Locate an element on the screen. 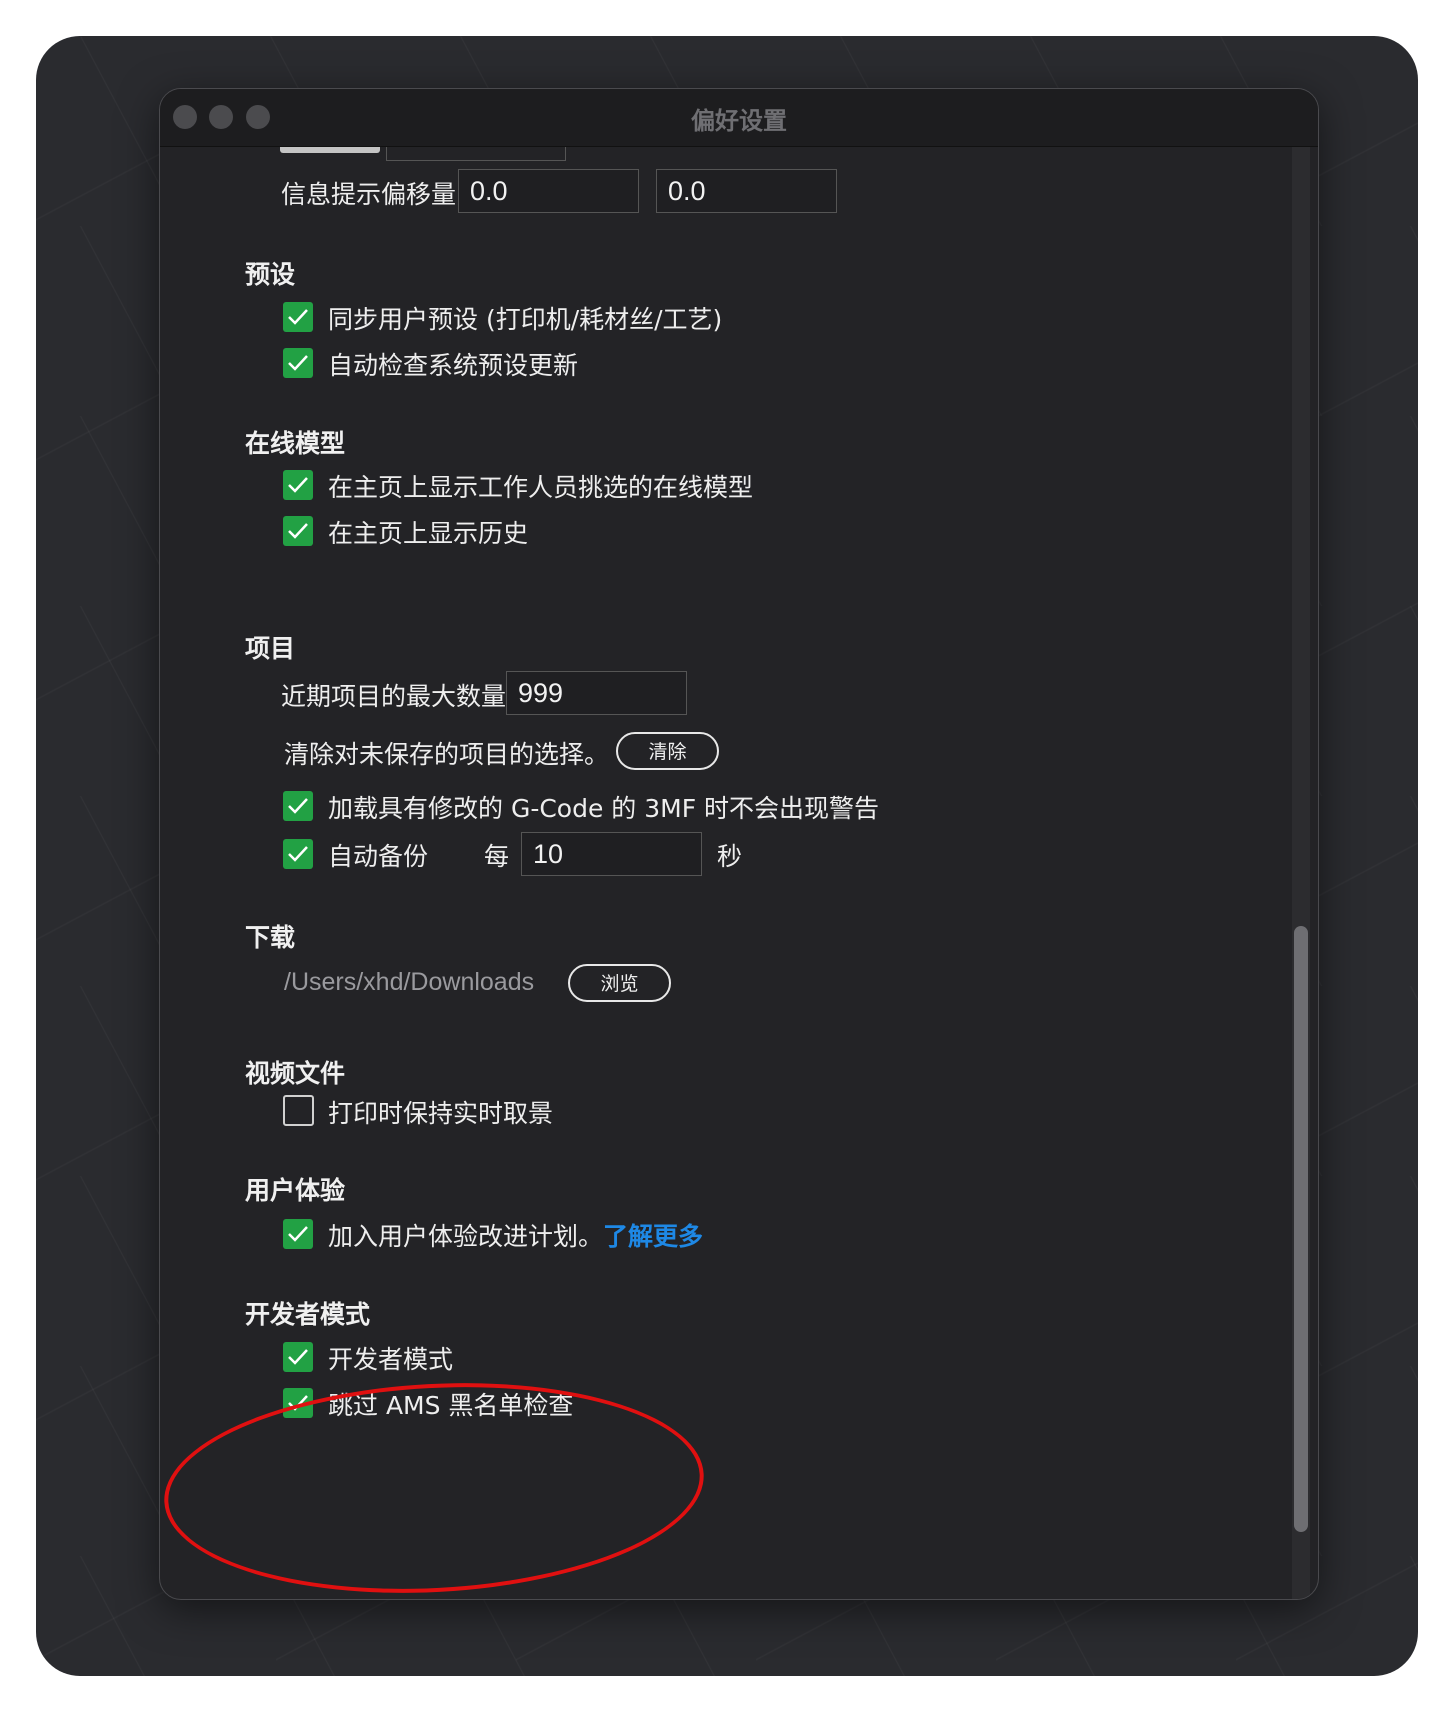 The width and height of the screenshot is (1454, 1712). window-title: 偏好设置 is located at coordinates (739, 121).